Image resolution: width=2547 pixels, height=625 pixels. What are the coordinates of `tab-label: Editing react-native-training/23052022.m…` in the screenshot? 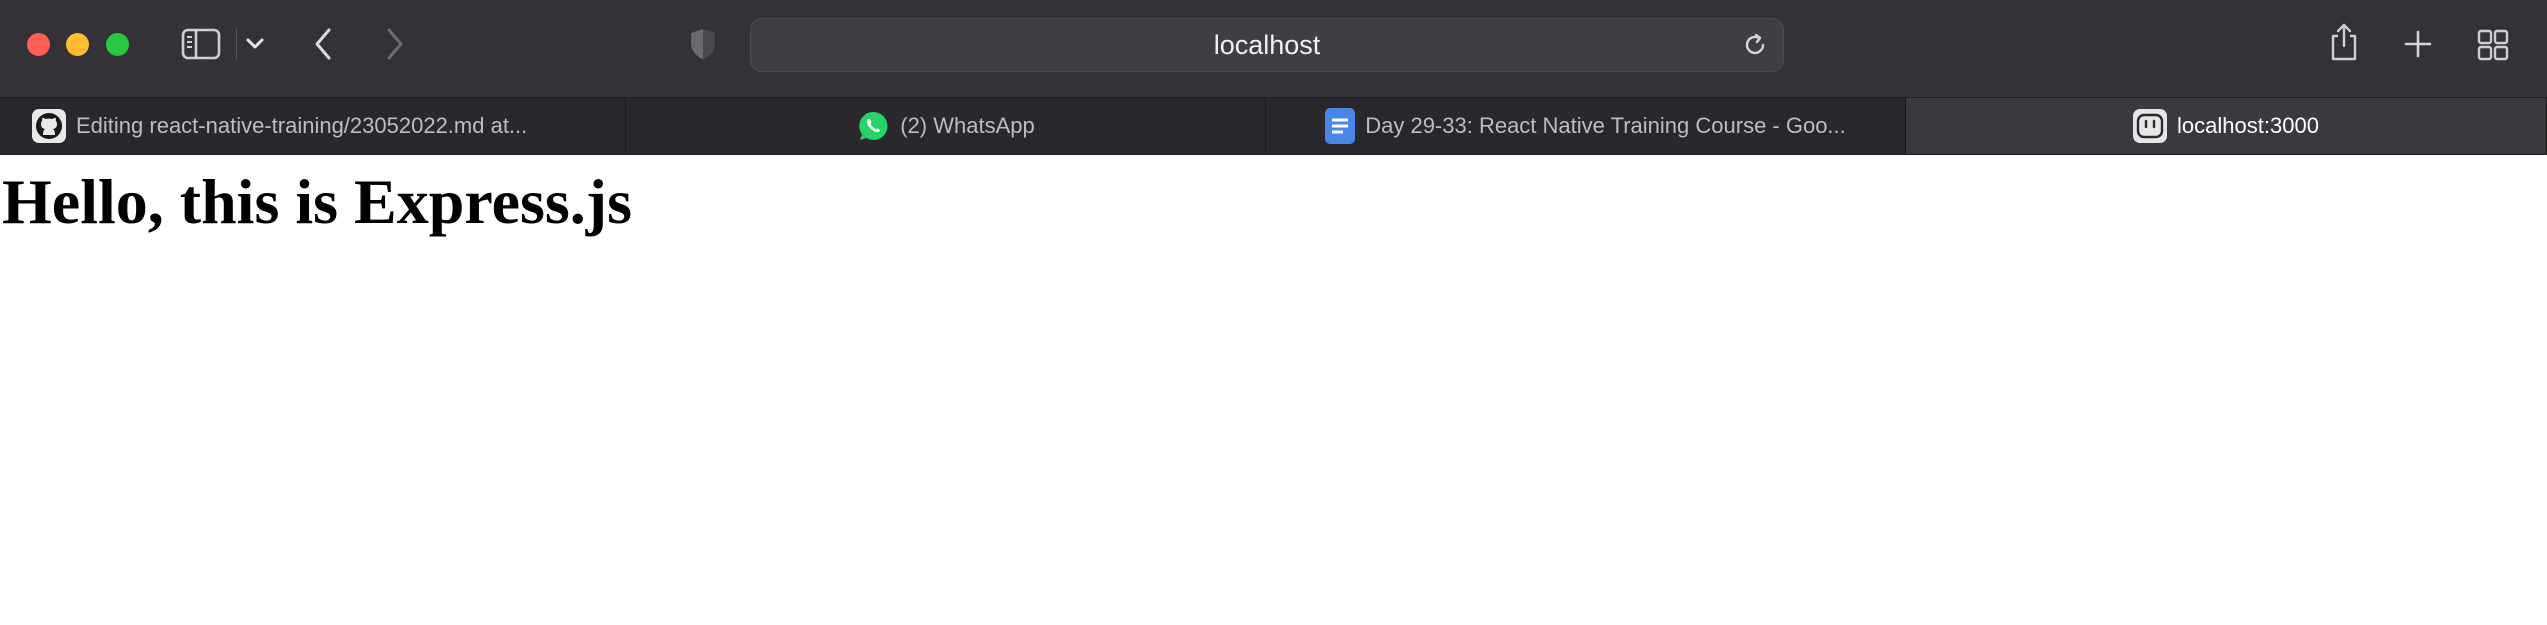 It's located at (302, 125).